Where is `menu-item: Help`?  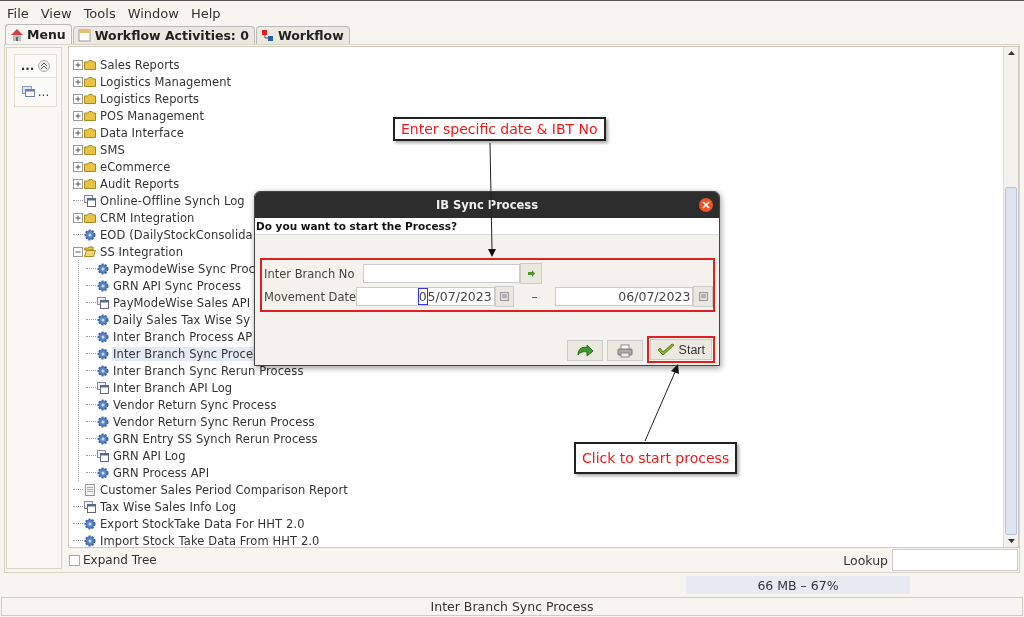
menu-item: Help is located at coordinates (205, 13).